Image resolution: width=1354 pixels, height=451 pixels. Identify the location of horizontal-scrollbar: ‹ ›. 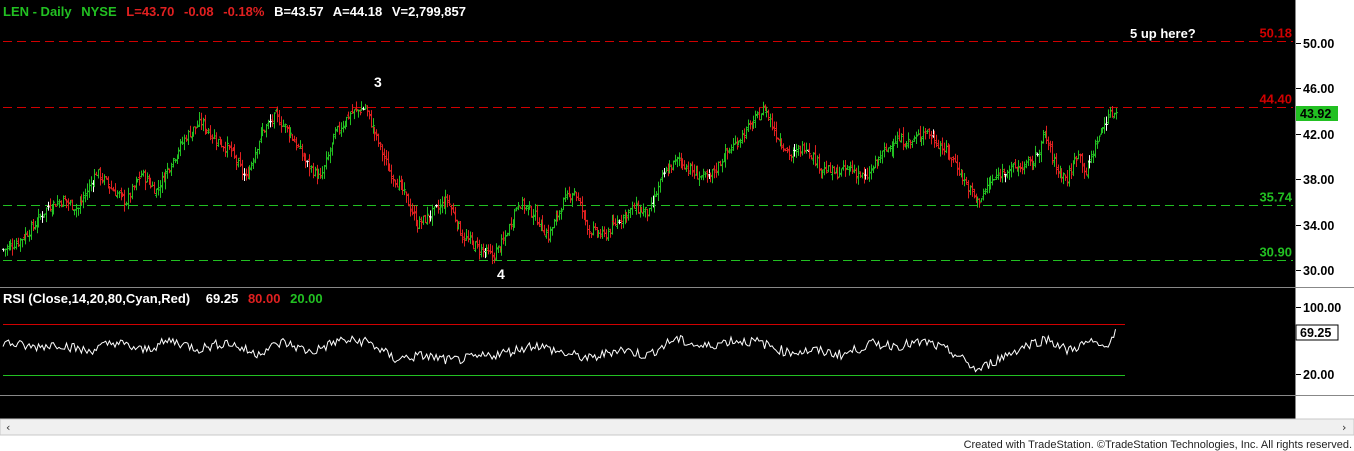
(677, 427).